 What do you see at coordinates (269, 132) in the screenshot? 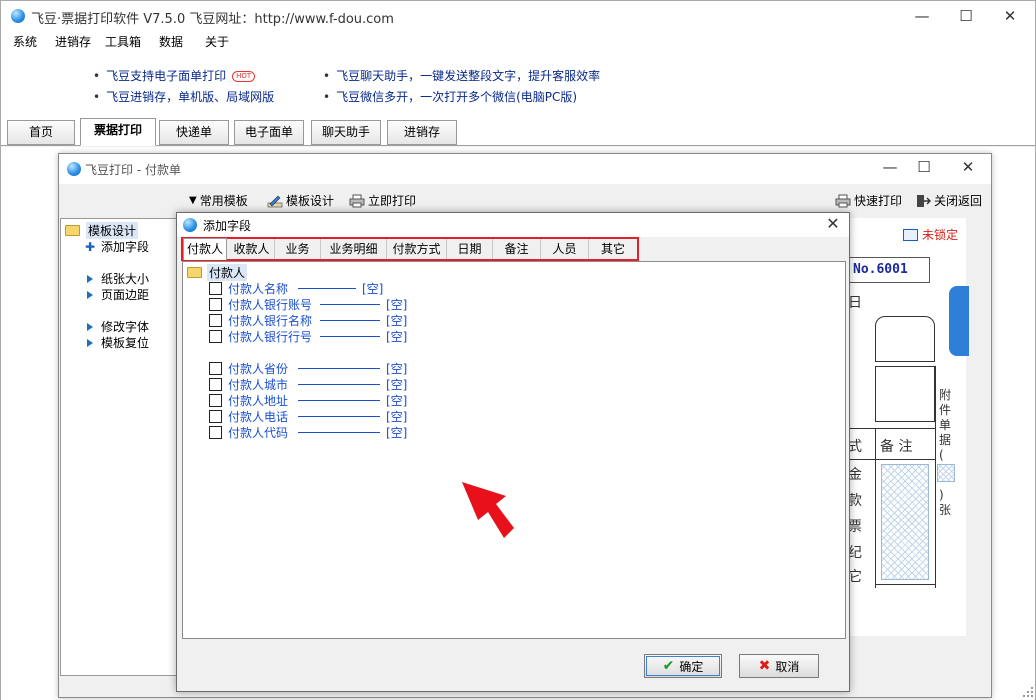
I see `tab-e-waybill: 电子面单` at bounding box center [269, 132].